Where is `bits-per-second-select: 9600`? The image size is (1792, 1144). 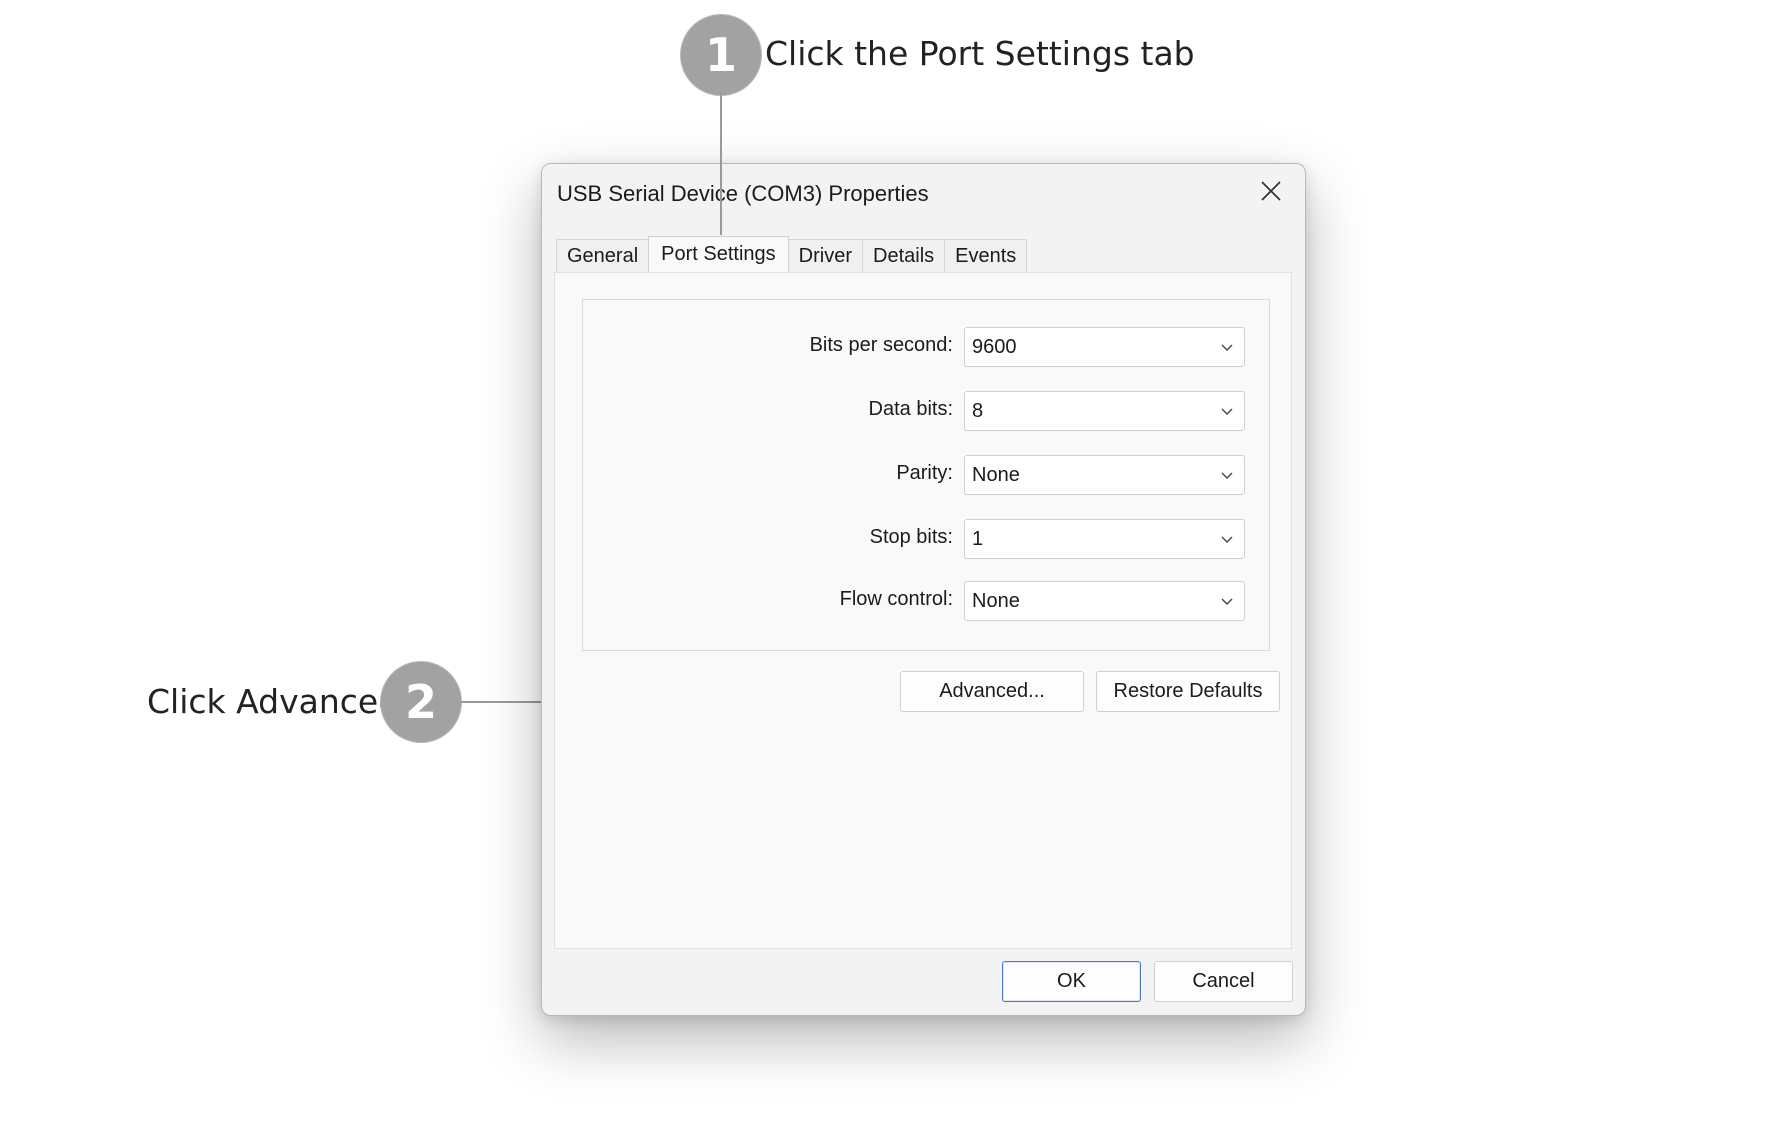 bits-per-second-select: 9600 is located at coordinates (1104, 347).